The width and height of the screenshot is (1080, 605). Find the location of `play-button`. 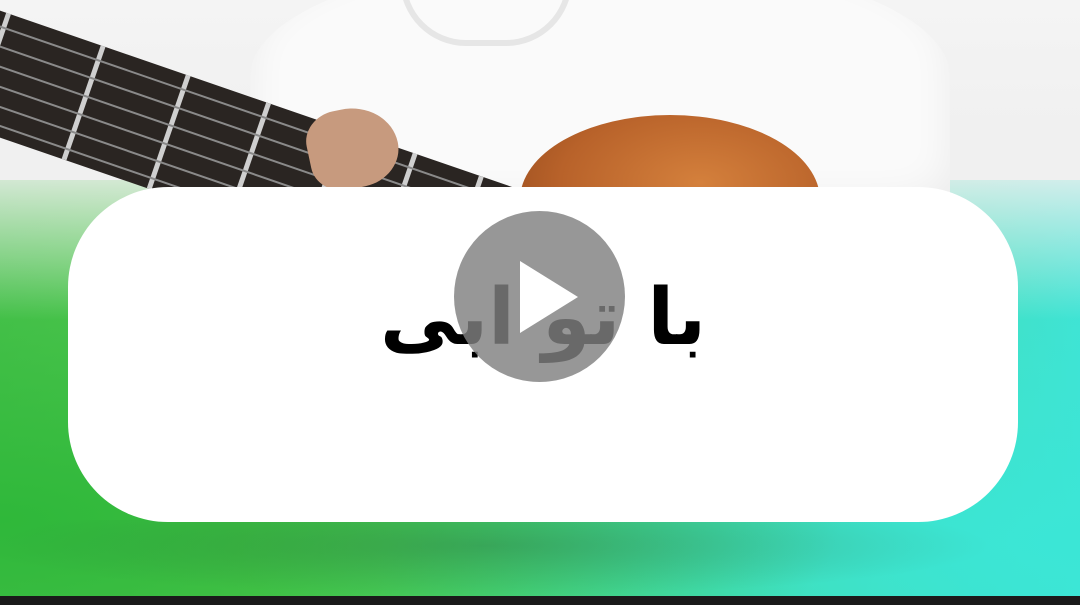

play-button is located at coordinates (539, 296).